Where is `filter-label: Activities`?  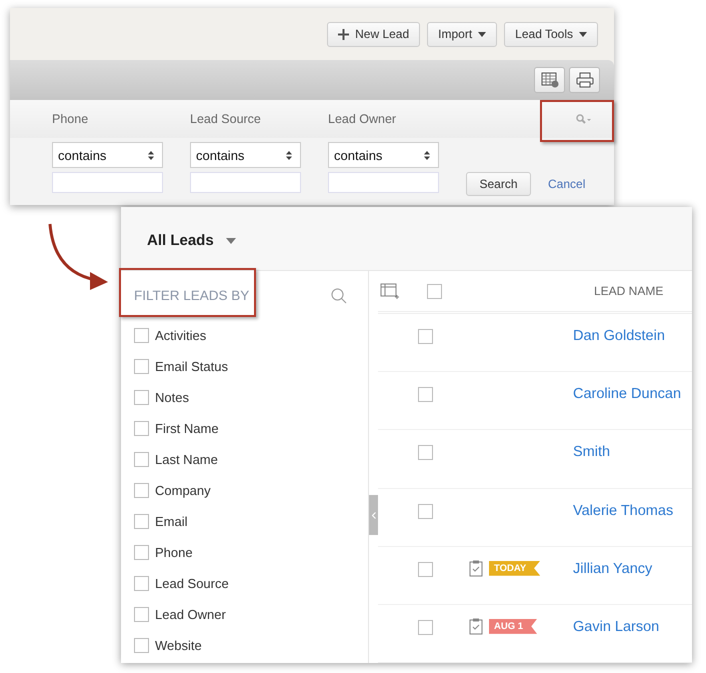 filter-label: Activities is located at coordinates (180, 335).